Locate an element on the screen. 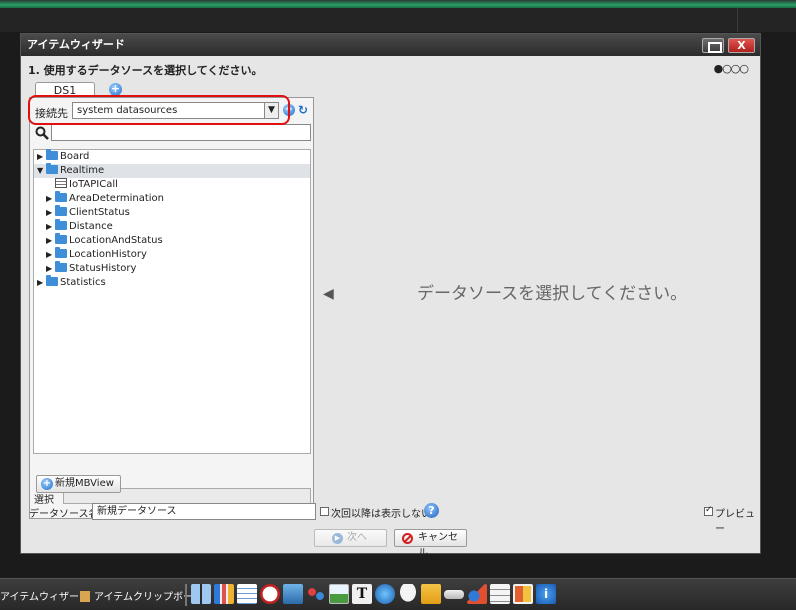  cancel-button-label: キャンセル is located at coordinates (438, 545).